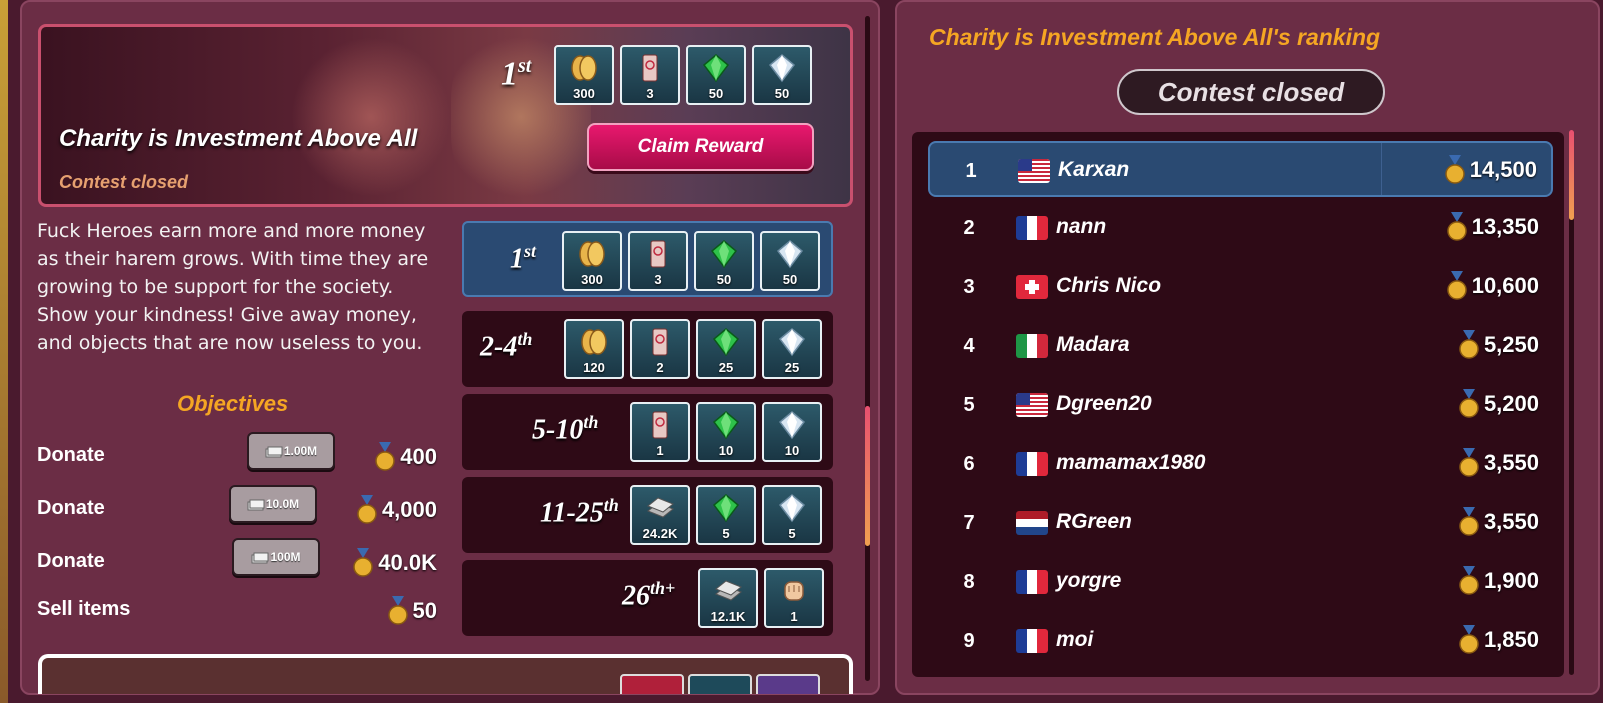  Describe the element at coordinates (1081, 227) in the screenshot. I see `player-name: nann` at that location.